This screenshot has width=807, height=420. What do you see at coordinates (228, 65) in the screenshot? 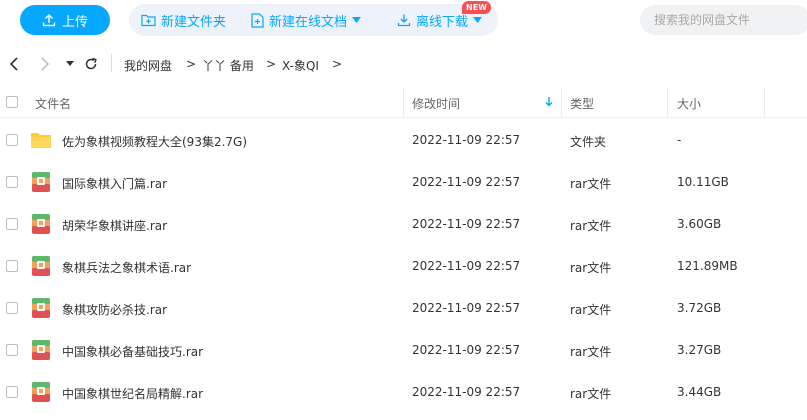
I see `breadcrumb-item: 丫丫 备用` at bounding box center [228, 65].